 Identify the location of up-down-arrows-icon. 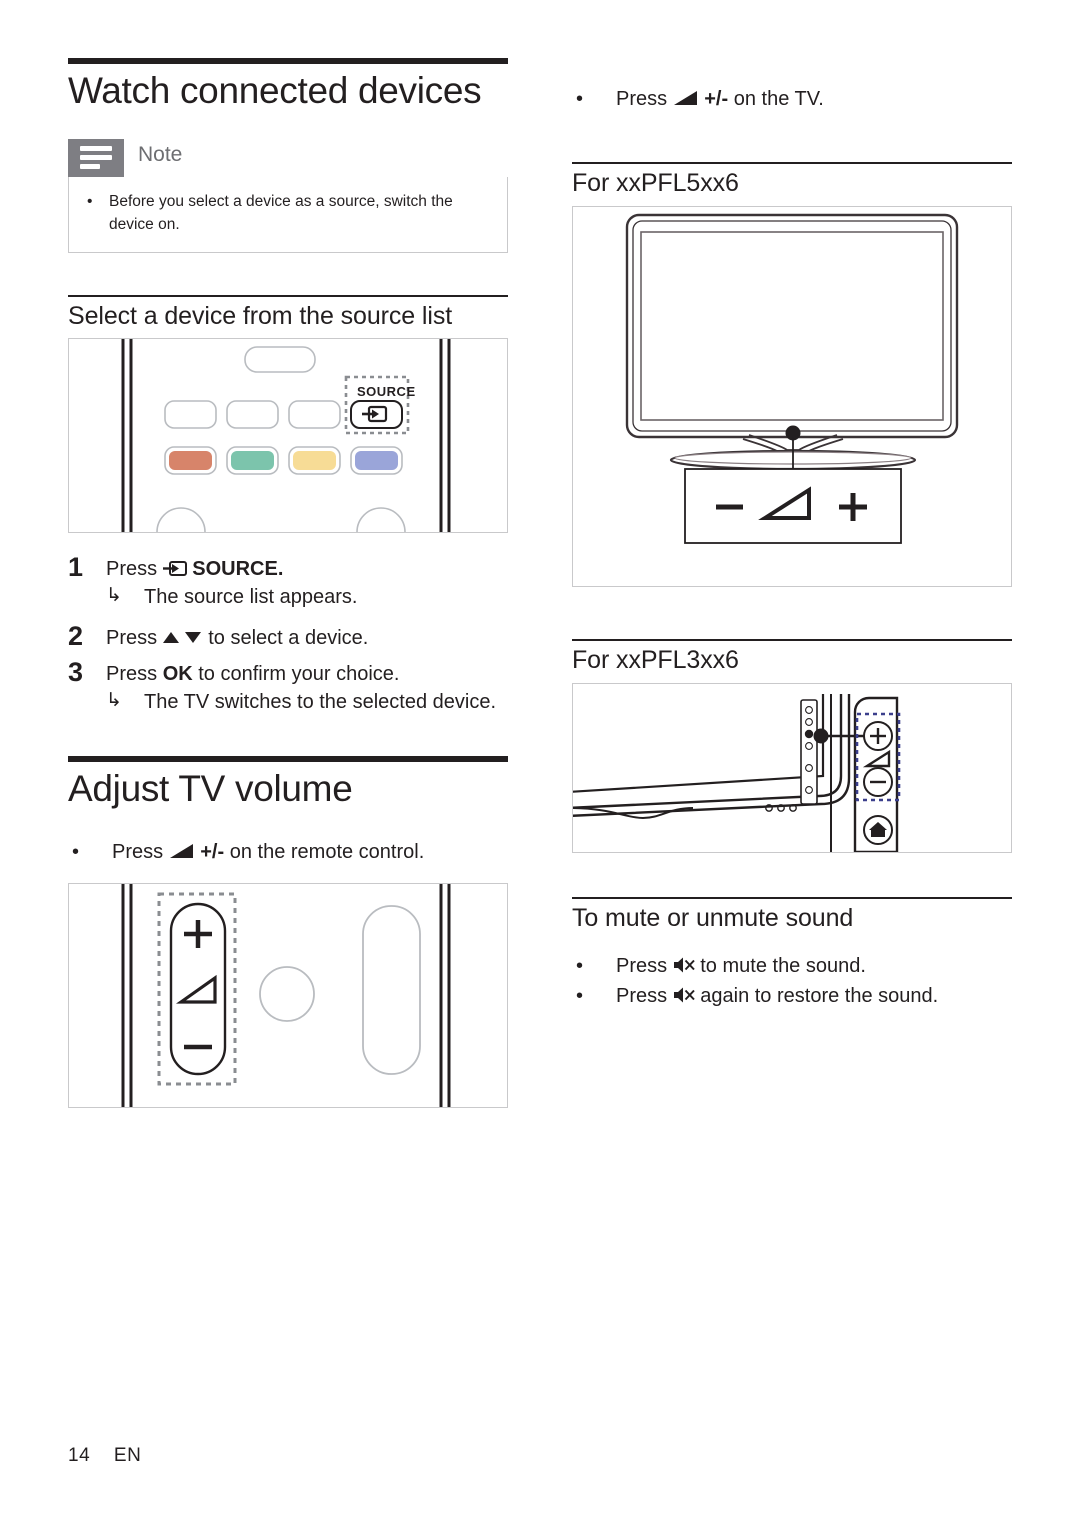
(182, 638).